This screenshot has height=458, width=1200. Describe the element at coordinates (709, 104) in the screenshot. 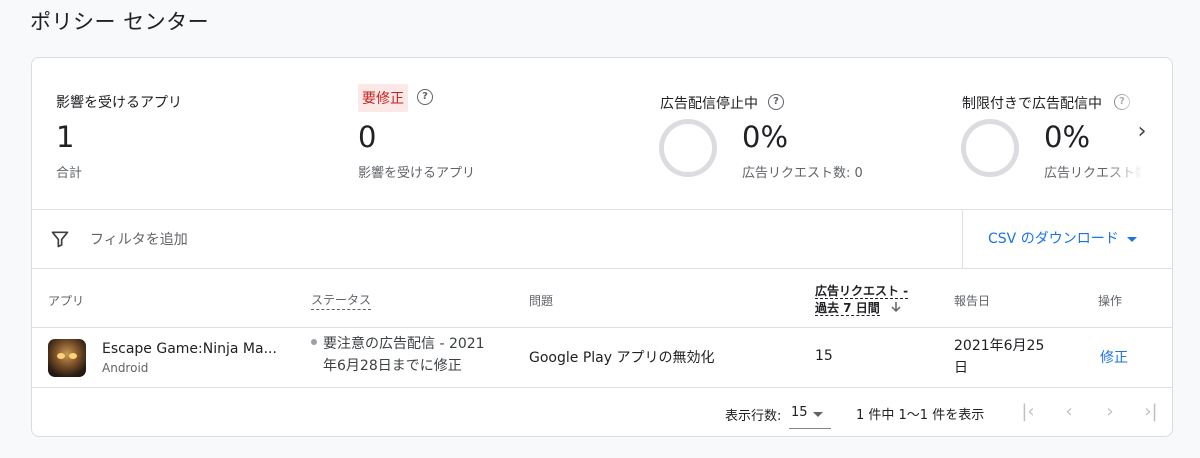

I see `metric-label: 広告配信停止中` at that location.